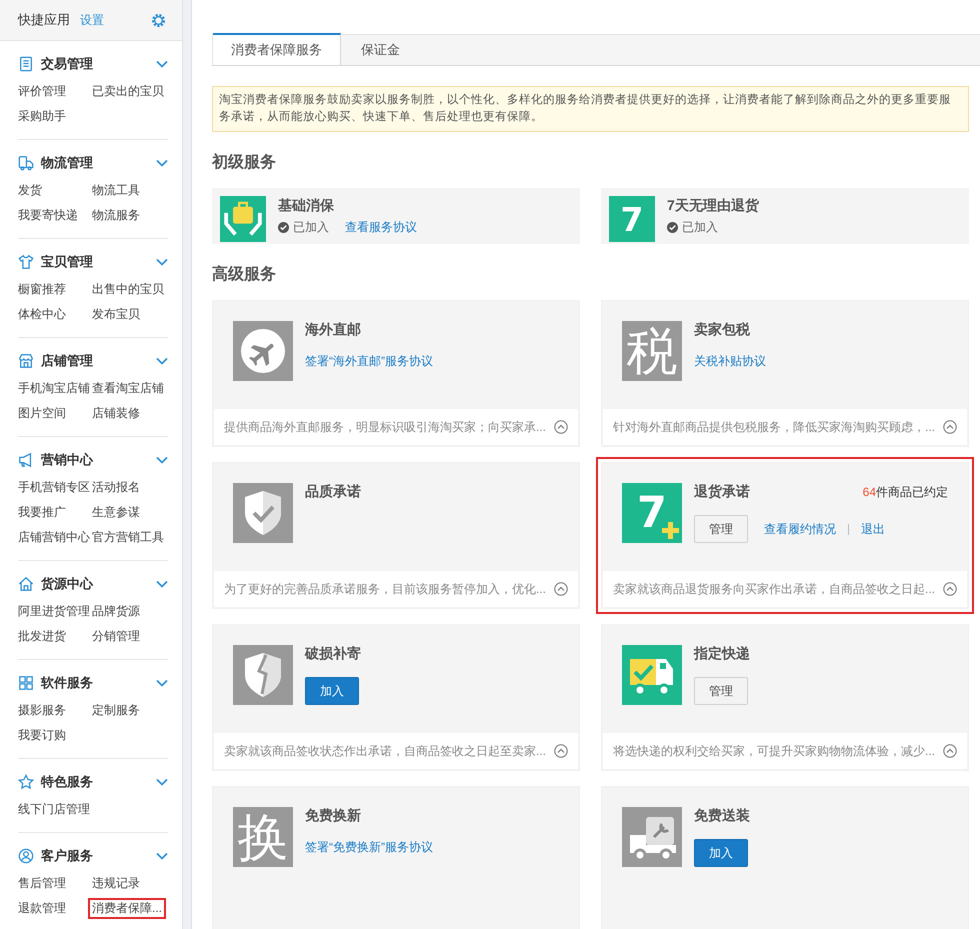  What do you see at coordinates (26, 782) in the screenshot?
I see `star-icon` at bounding box center [26, 782].